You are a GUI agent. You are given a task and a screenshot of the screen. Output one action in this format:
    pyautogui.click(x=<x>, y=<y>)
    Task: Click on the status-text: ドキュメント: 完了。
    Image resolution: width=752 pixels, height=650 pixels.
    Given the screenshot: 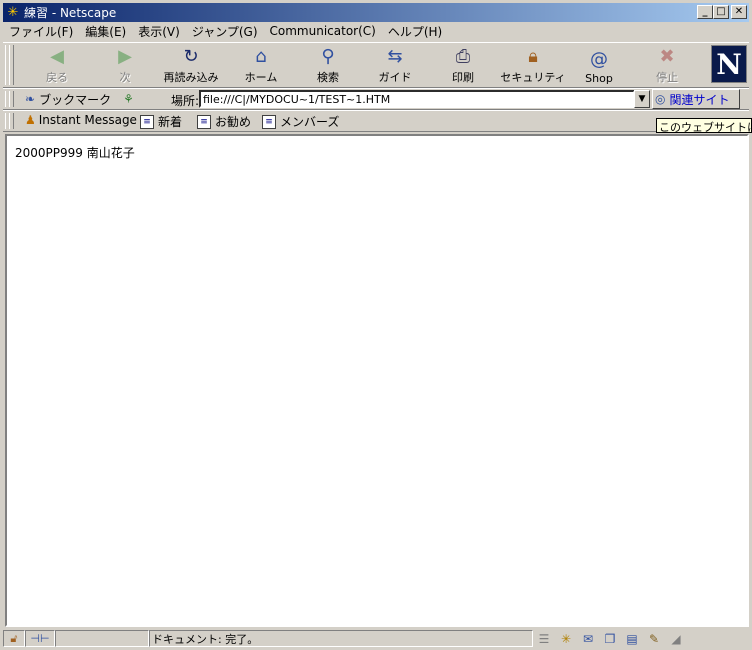 What is the action you would take?
    pyautogui.click(x=341, y=638)
    